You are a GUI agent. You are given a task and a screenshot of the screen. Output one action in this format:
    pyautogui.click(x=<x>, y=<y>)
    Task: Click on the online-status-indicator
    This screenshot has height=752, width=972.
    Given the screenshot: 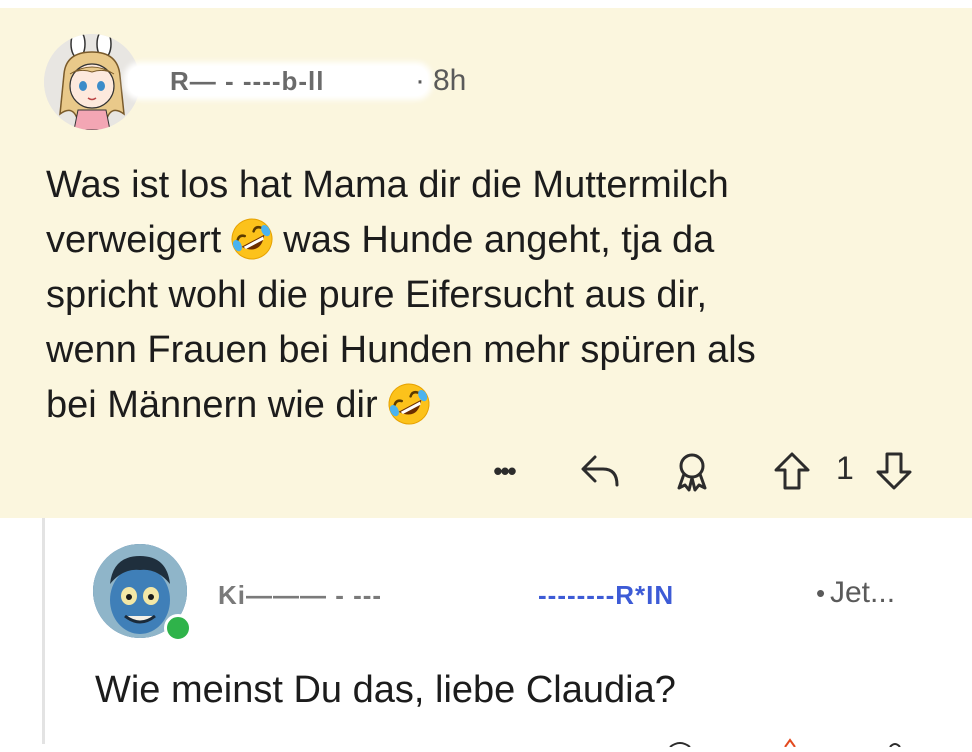 What is the action you would take?
    pyautogui.click(x=178, y=628)
    